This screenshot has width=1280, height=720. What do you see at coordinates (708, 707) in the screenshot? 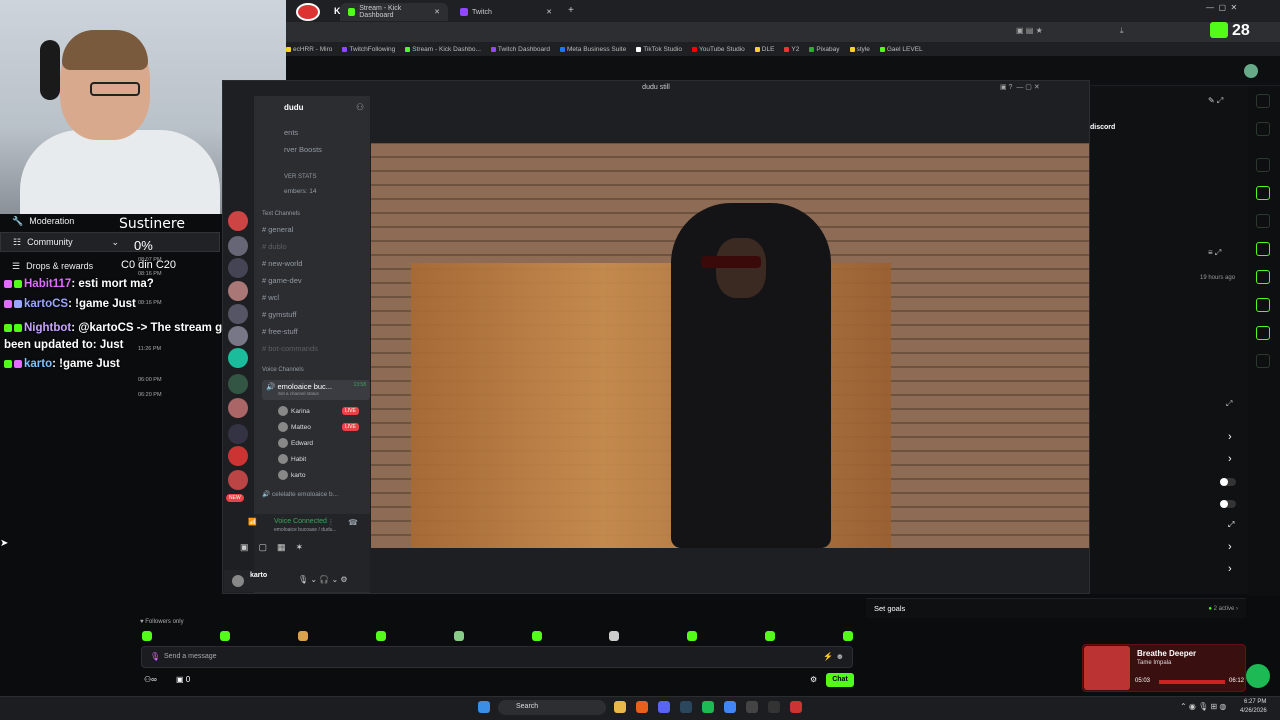
I see `spotify-taskbar-icon` at bounding box center [708, 707].